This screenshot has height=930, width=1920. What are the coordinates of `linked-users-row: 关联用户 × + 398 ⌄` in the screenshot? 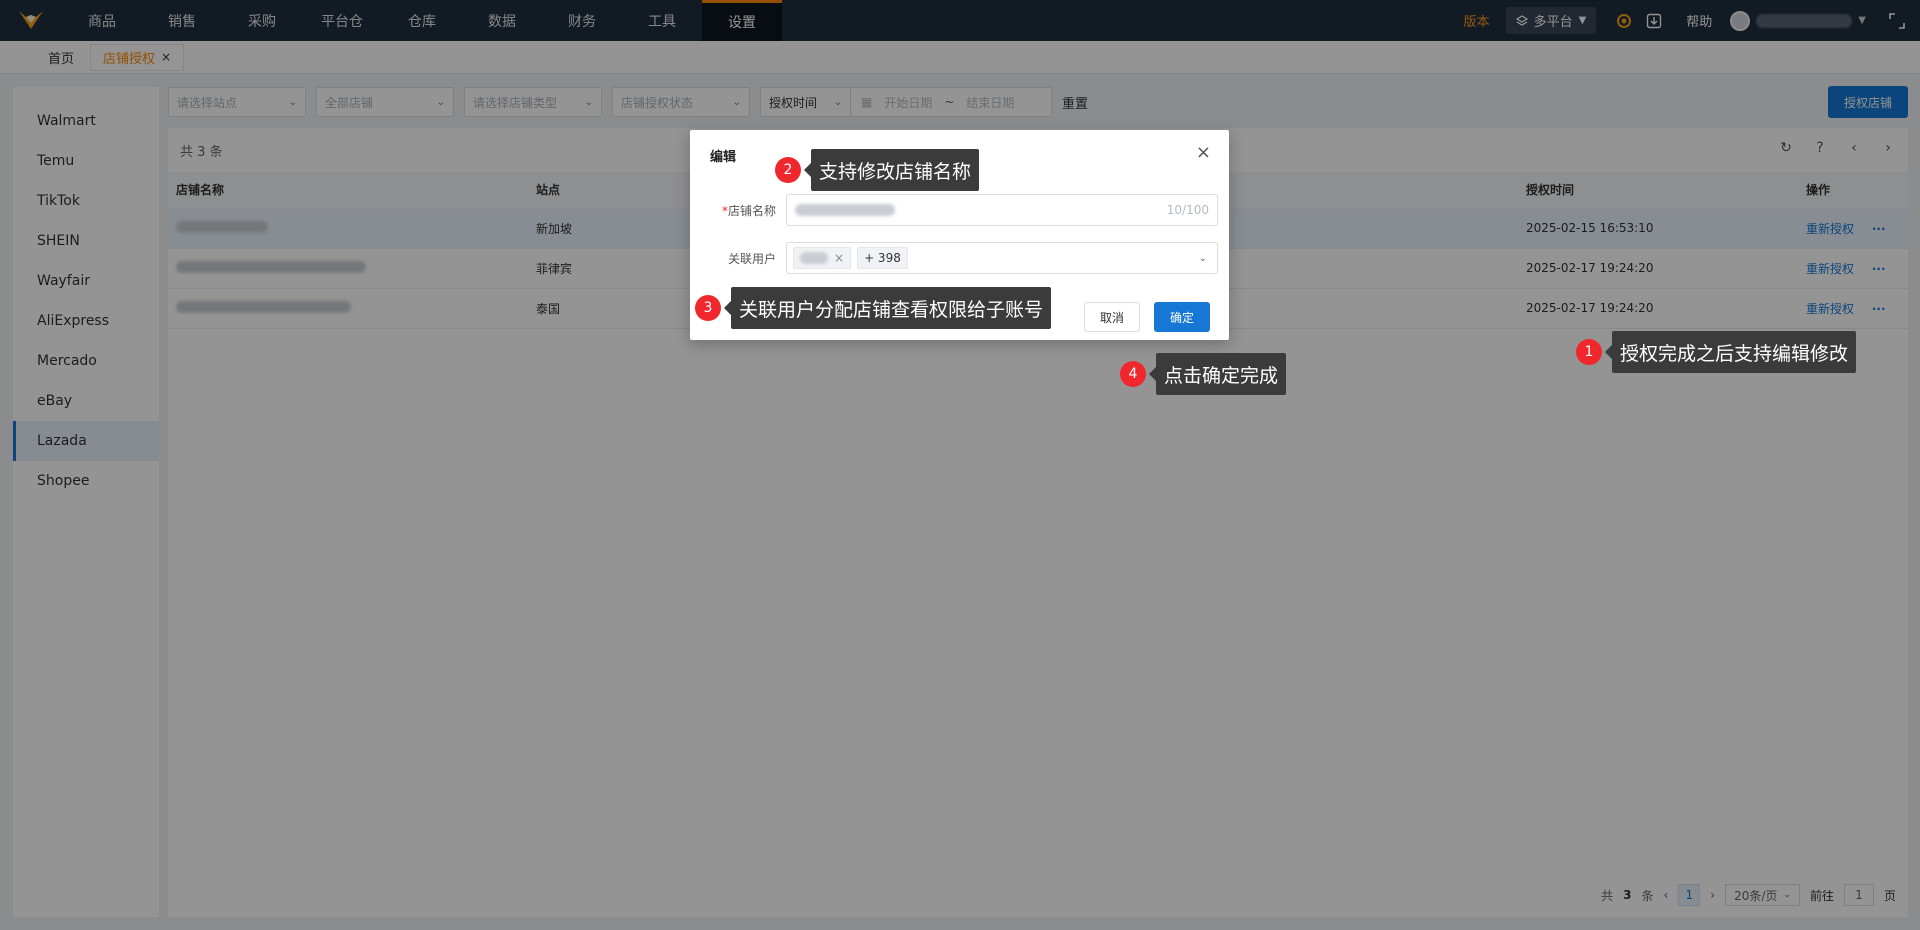 It's located at (964, 258).